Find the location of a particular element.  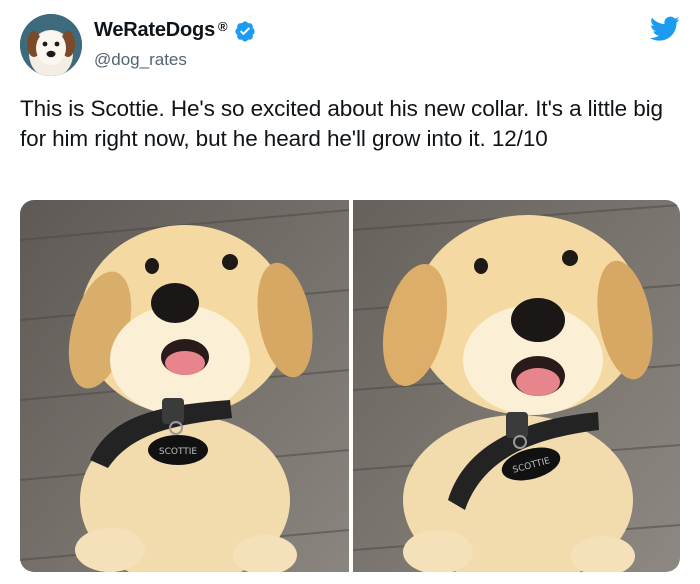

dog-avatar-icon is located at coordinates (51, 45).